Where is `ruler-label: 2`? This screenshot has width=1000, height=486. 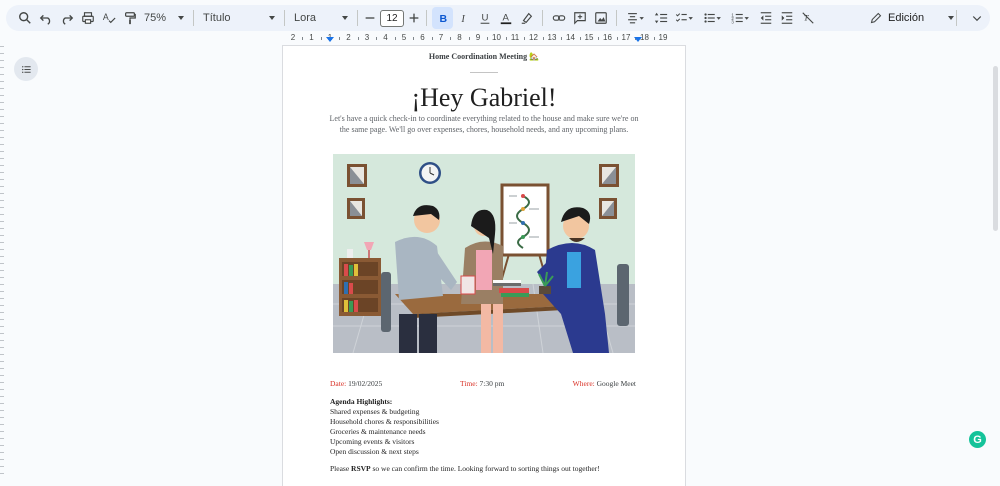 ruler-label: 2 is located at coordinates (348, 37).